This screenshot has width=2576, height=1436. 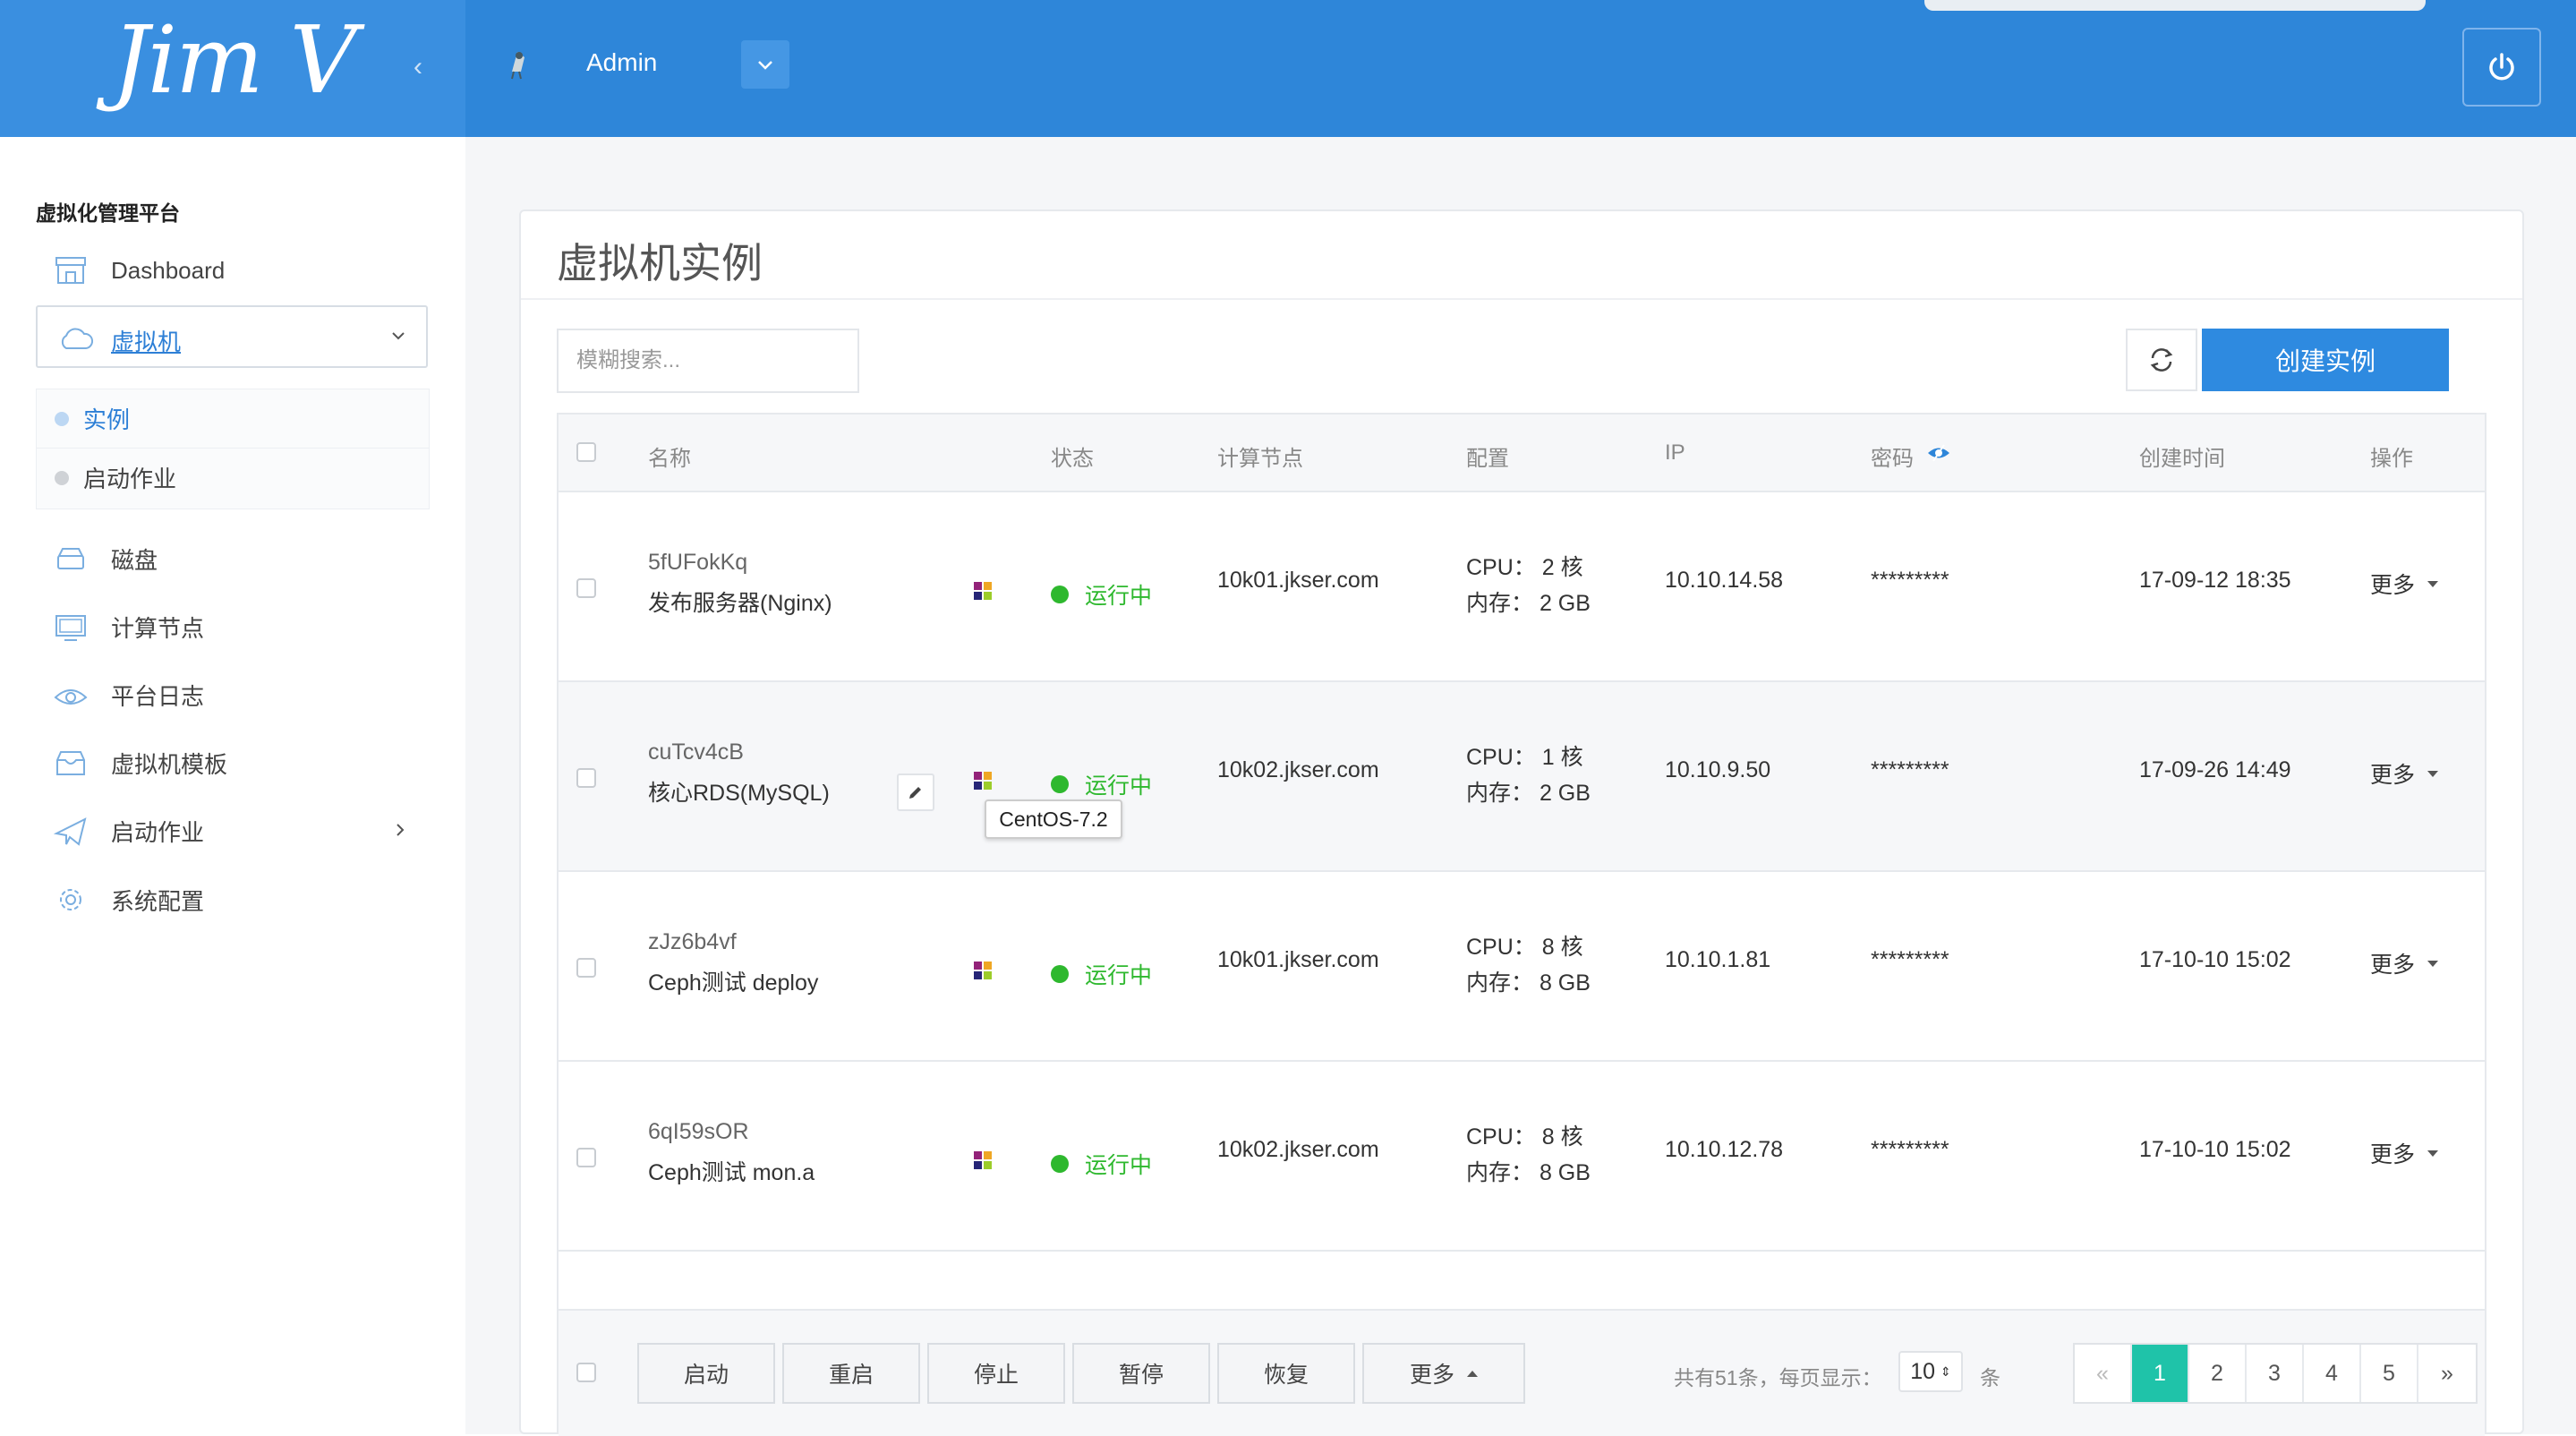 I want to click on inactive-dot-icon, so click(x=62, y=477).